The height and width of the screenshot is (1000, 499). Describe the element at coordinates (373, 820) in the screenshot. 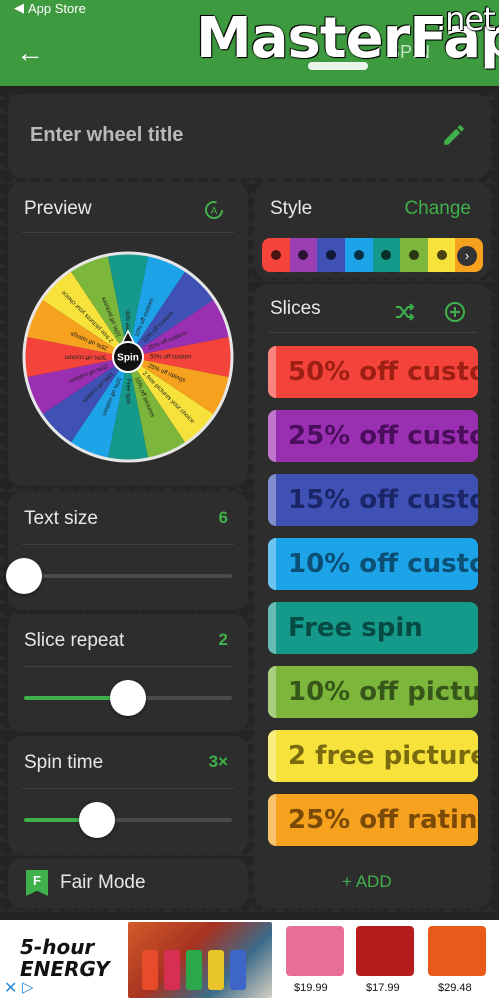

I see `slice-item: 25% off ratings` at that location.